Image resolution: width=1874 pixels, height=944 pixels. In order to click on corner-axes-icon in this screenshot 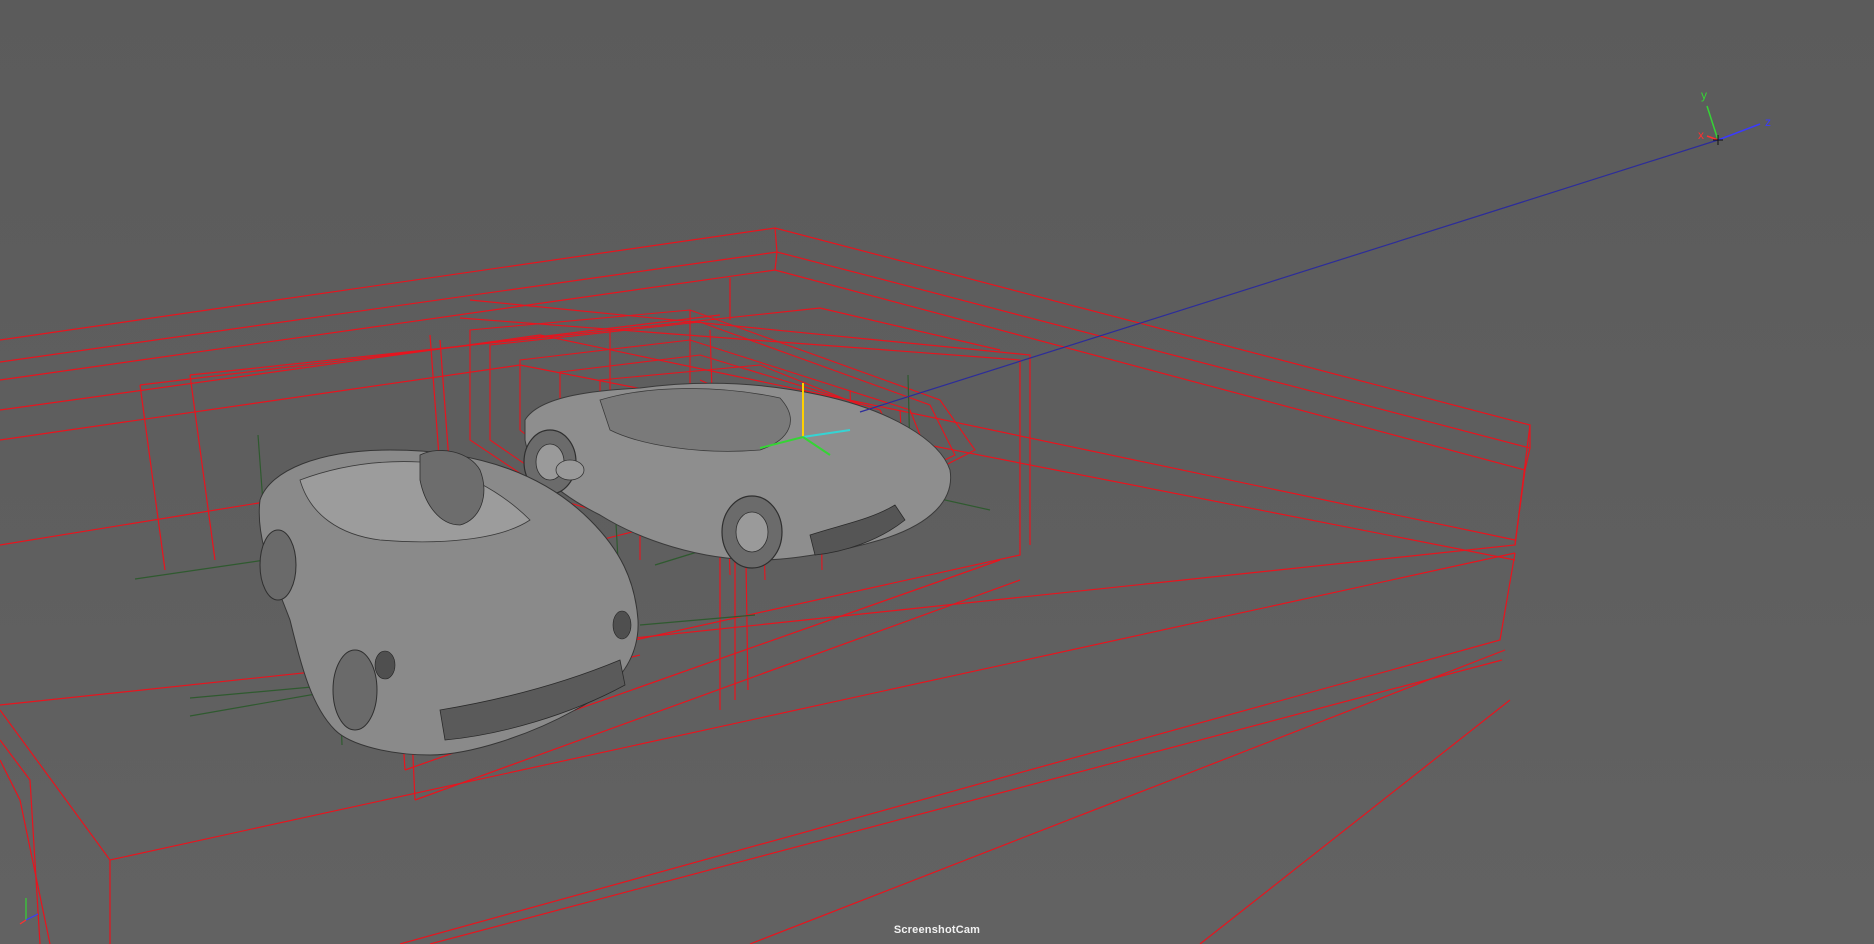, I will do `click(29, 911)`.